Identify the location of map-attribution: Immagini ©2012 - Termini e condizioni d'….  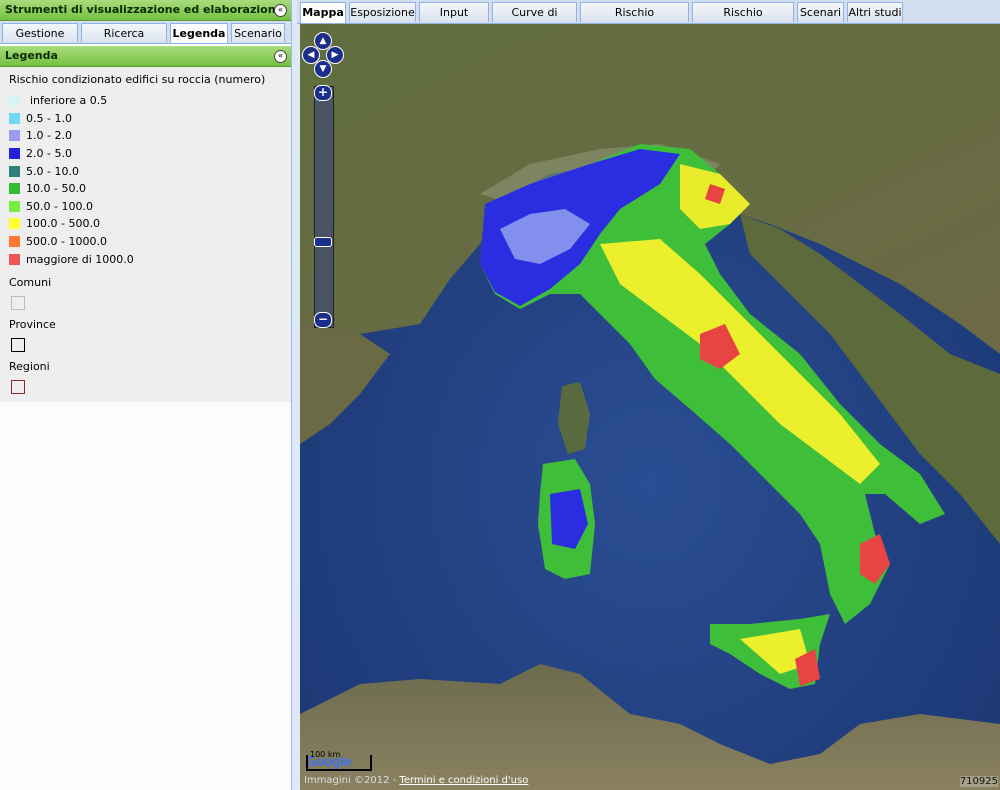
(416, 780).